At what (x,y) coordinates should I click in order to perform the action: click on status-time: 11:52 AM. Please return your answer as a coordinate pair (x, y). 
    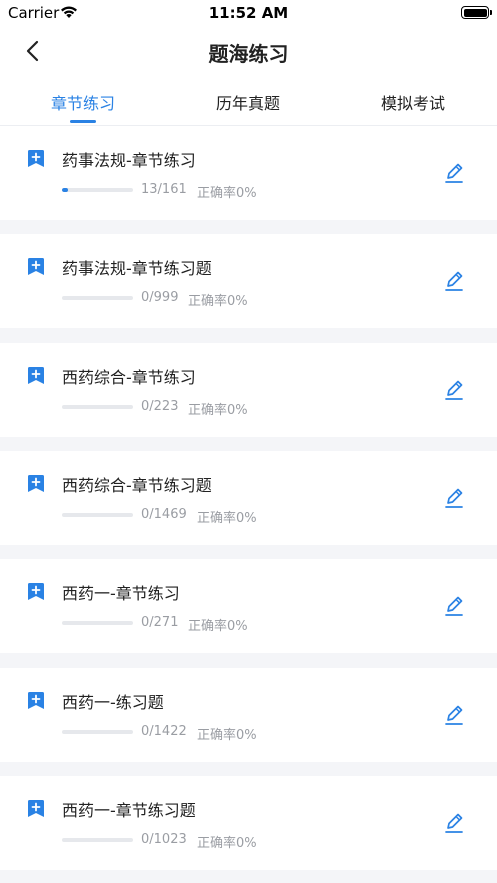
    Looking at the image, I should click on (248, 13).